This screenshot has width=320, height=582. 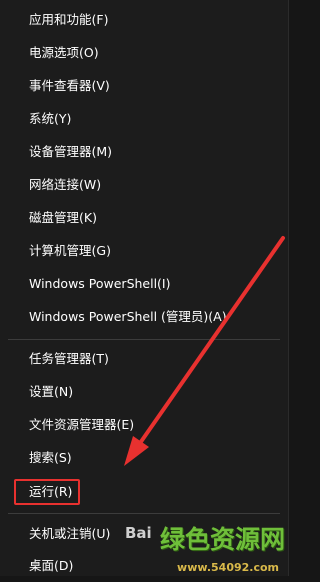 I want to click on menu-item-event-viewer: 事件查看器(V), so click(x=144, y=86).